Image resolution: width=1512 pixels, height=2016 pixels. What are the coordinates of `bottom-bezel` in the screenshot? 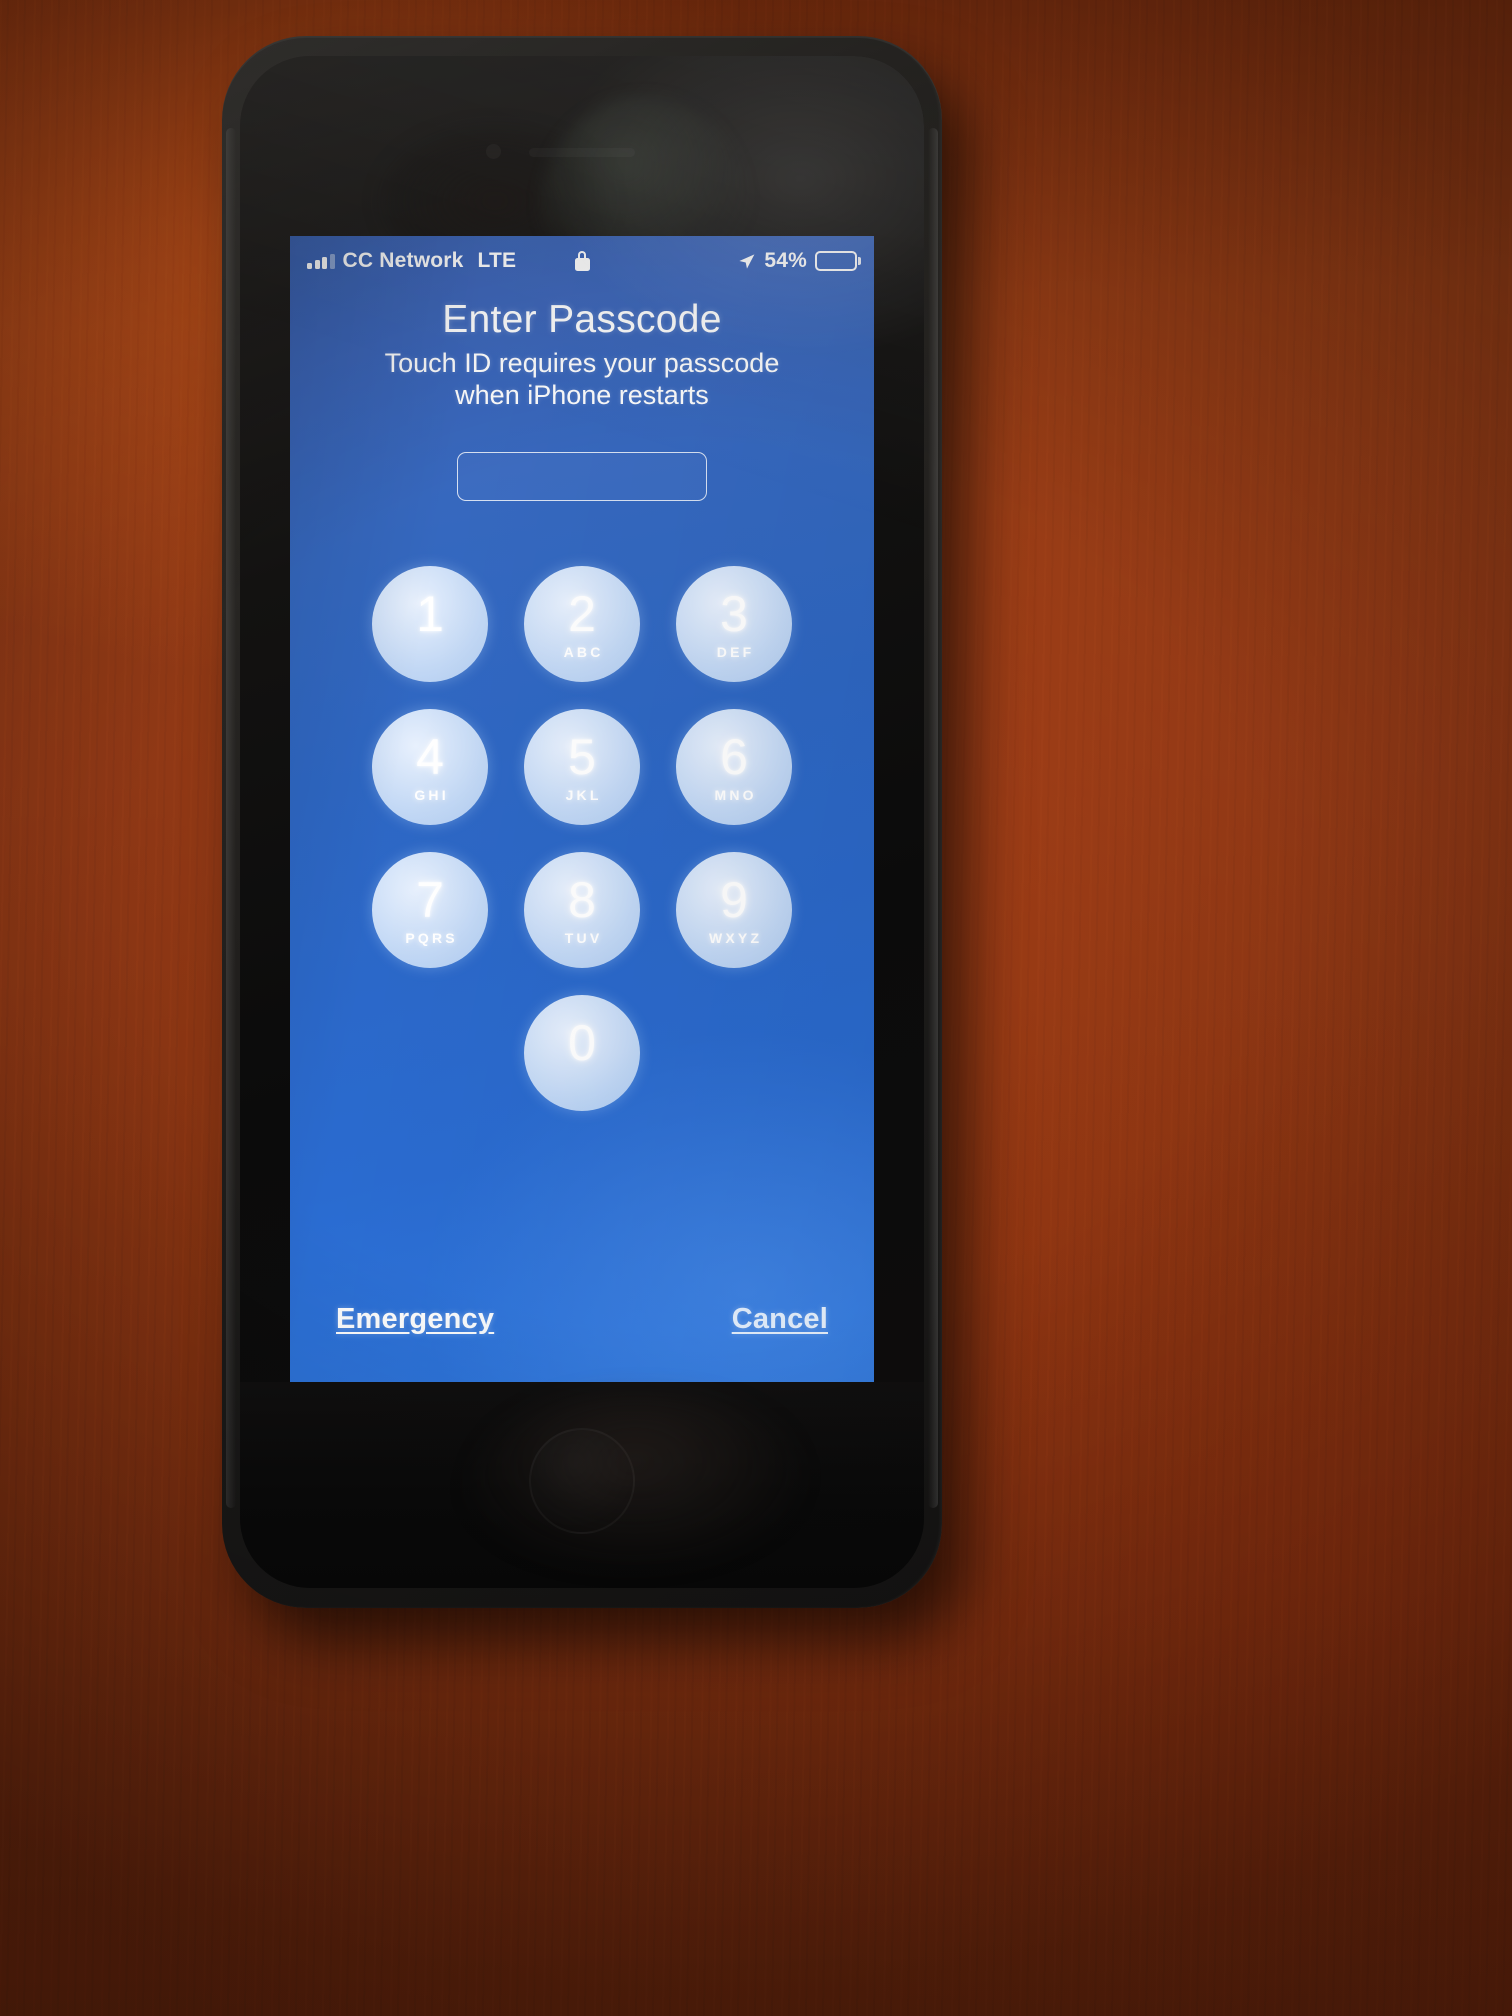 It's located at (582, 1485).